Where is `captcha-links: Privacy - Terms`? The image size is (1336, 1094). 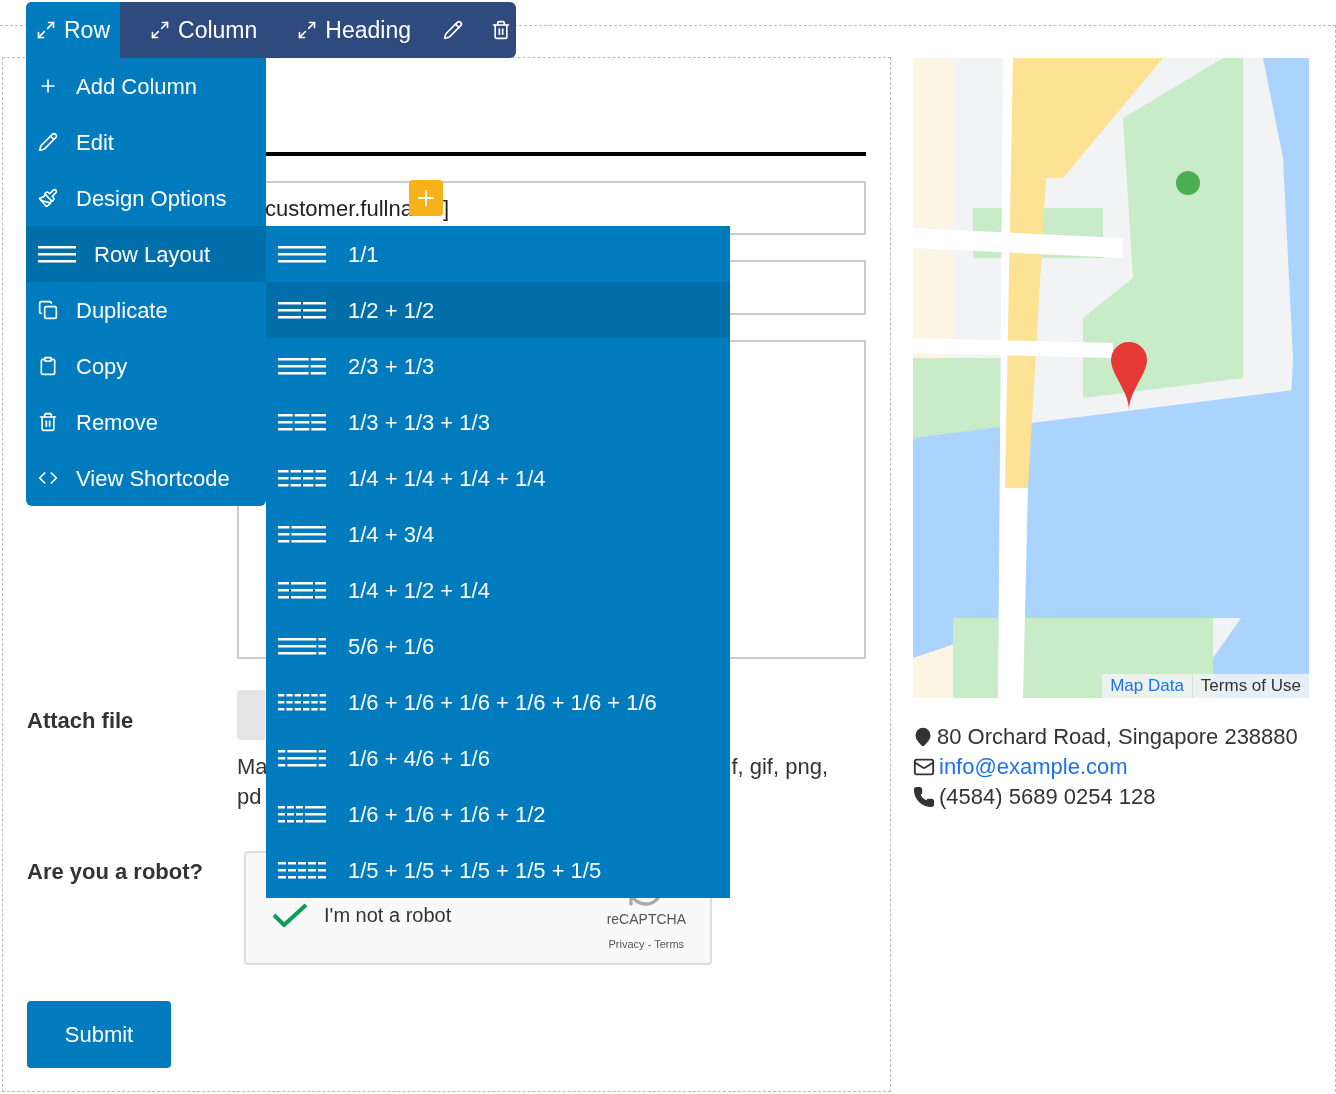
captcha-links: Privacy - Terms is located at coordinates (646, 944).